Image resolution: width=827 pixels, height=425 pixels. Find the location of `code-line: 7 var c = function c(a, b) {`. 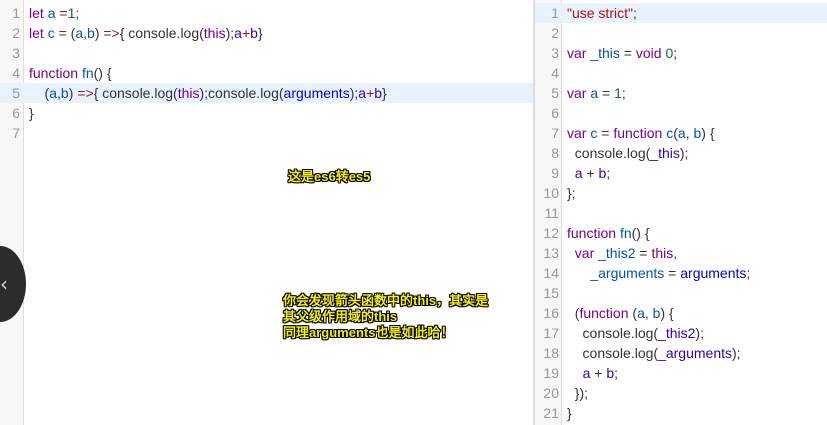

code-line: 7 var c = function c(a, b) { is located at coordinates (681, 133).